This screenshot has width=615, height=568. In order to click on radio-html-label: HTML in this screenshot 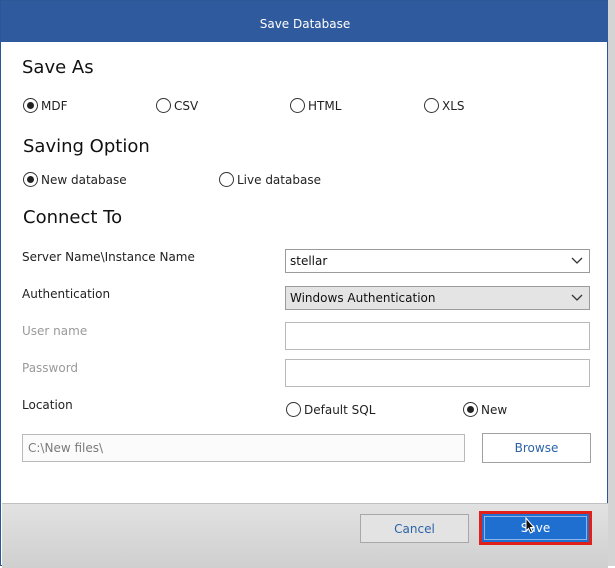, I will do `click(325, 105)`.